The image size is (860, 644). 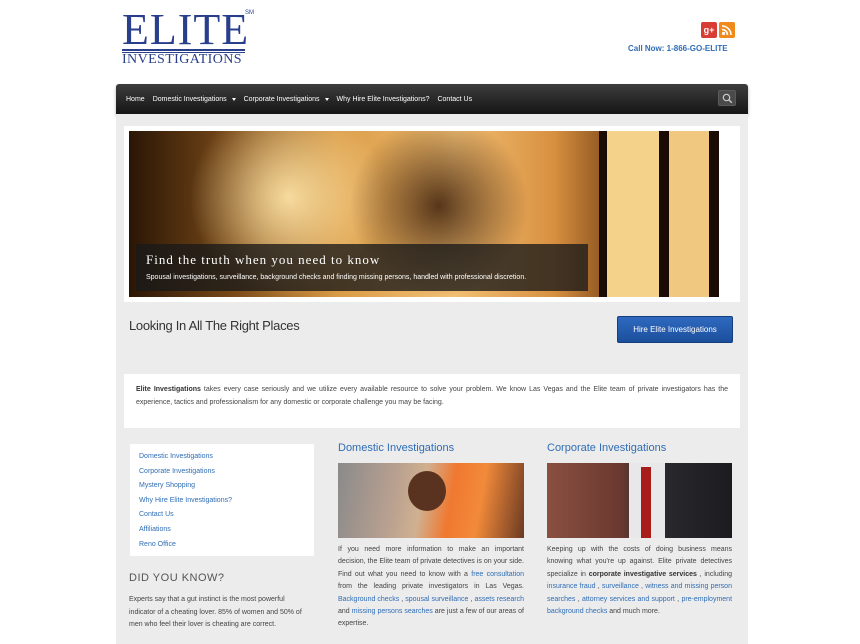 I want to click on corporate-image-tie, so click(x=646, y=502).